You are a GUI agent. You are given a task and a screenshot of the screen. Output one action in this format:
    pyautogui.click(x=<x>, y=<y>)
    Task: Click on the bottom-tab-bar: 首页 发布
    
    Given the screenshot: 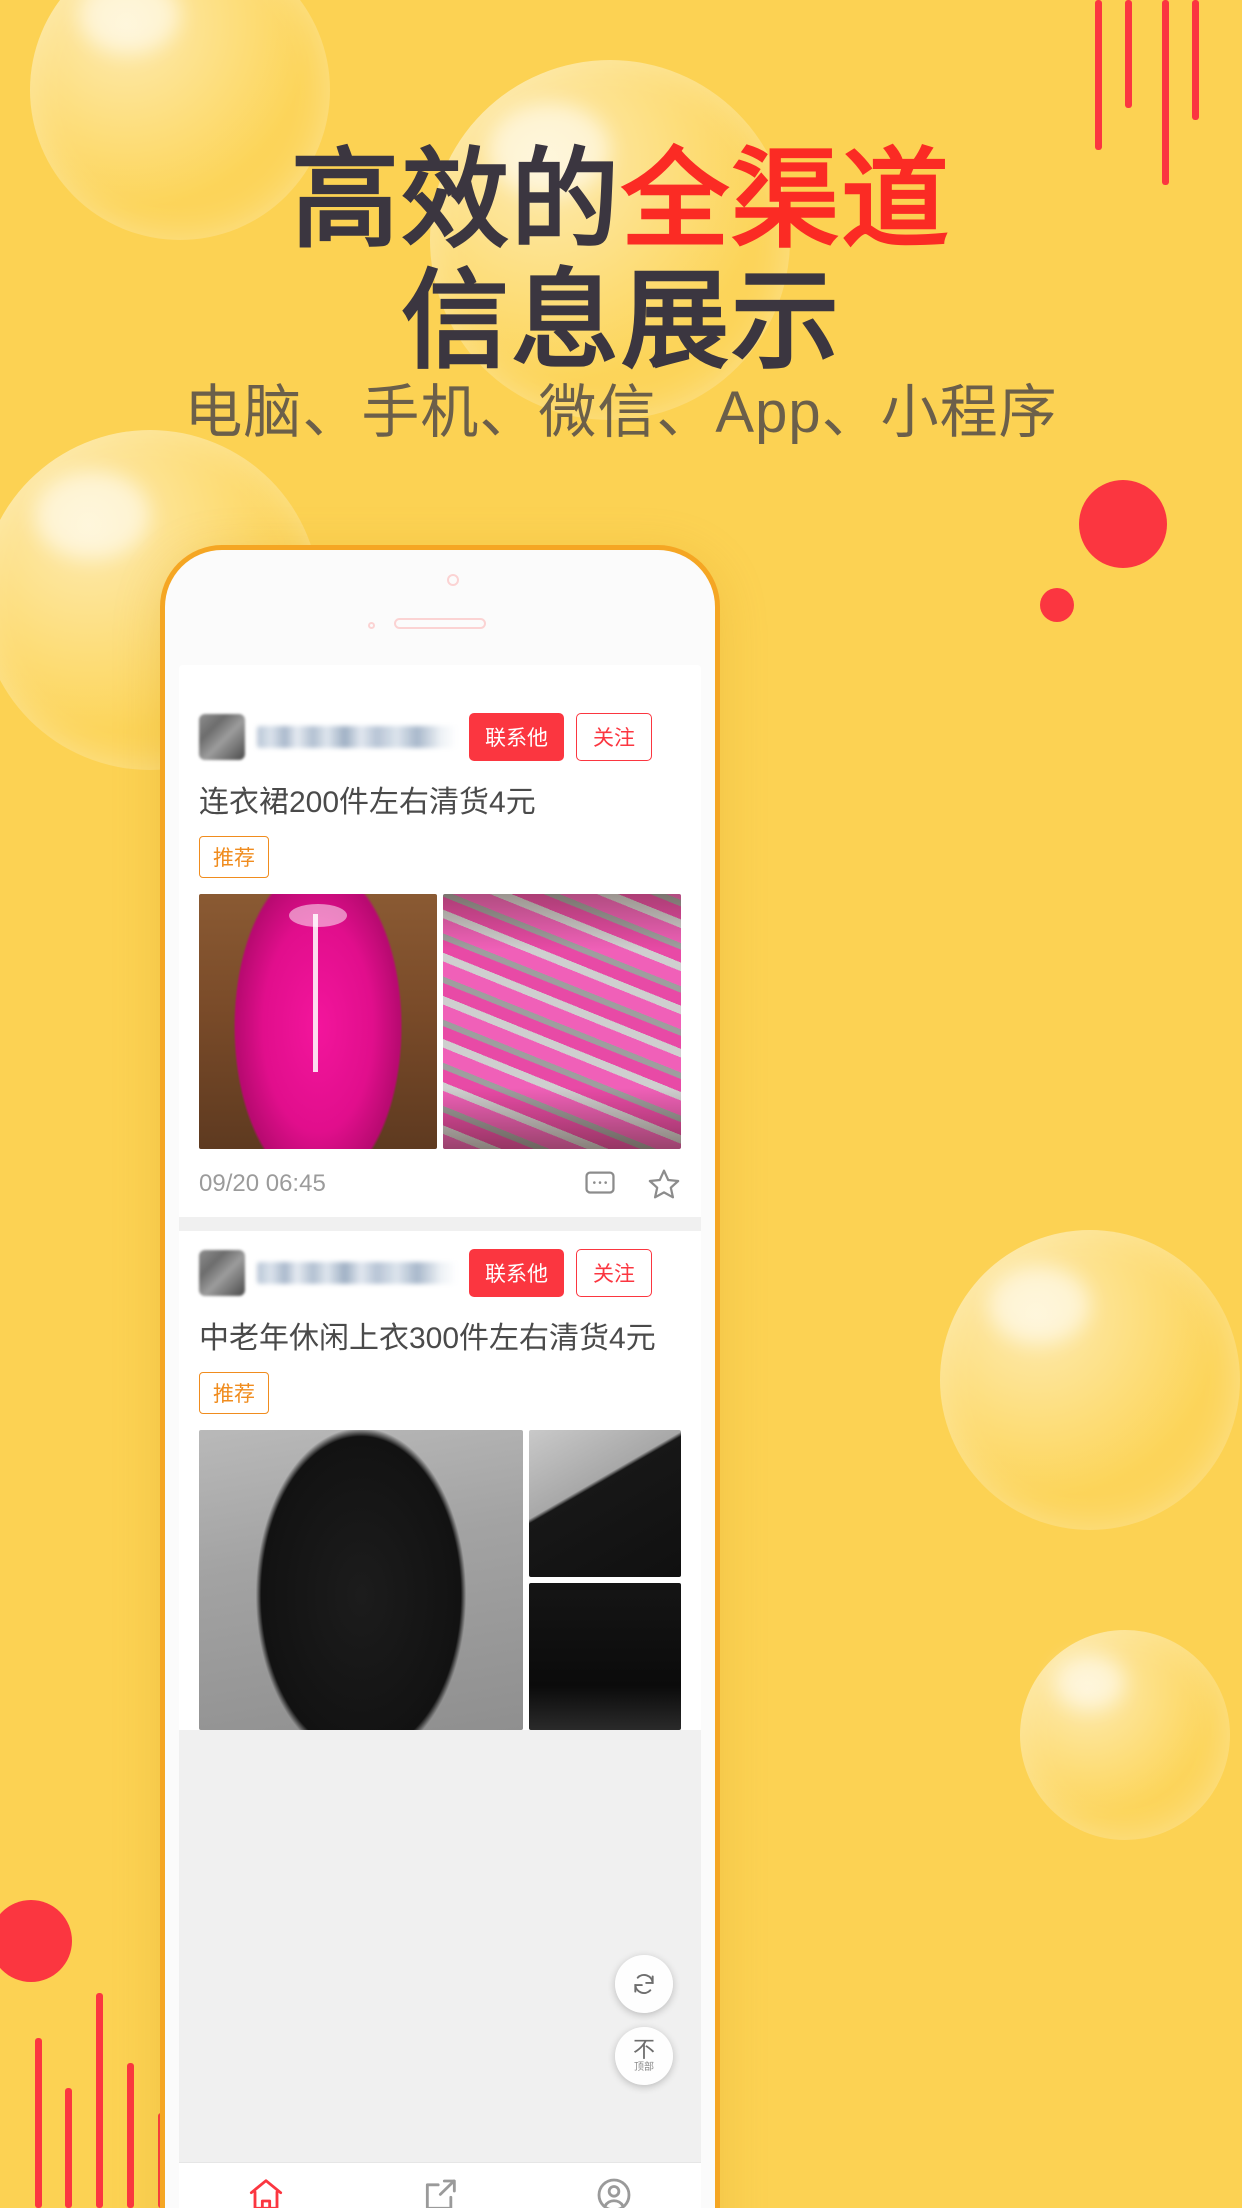 What is the action you would take?
    pyautogui.click(x=440, y=2185)
    